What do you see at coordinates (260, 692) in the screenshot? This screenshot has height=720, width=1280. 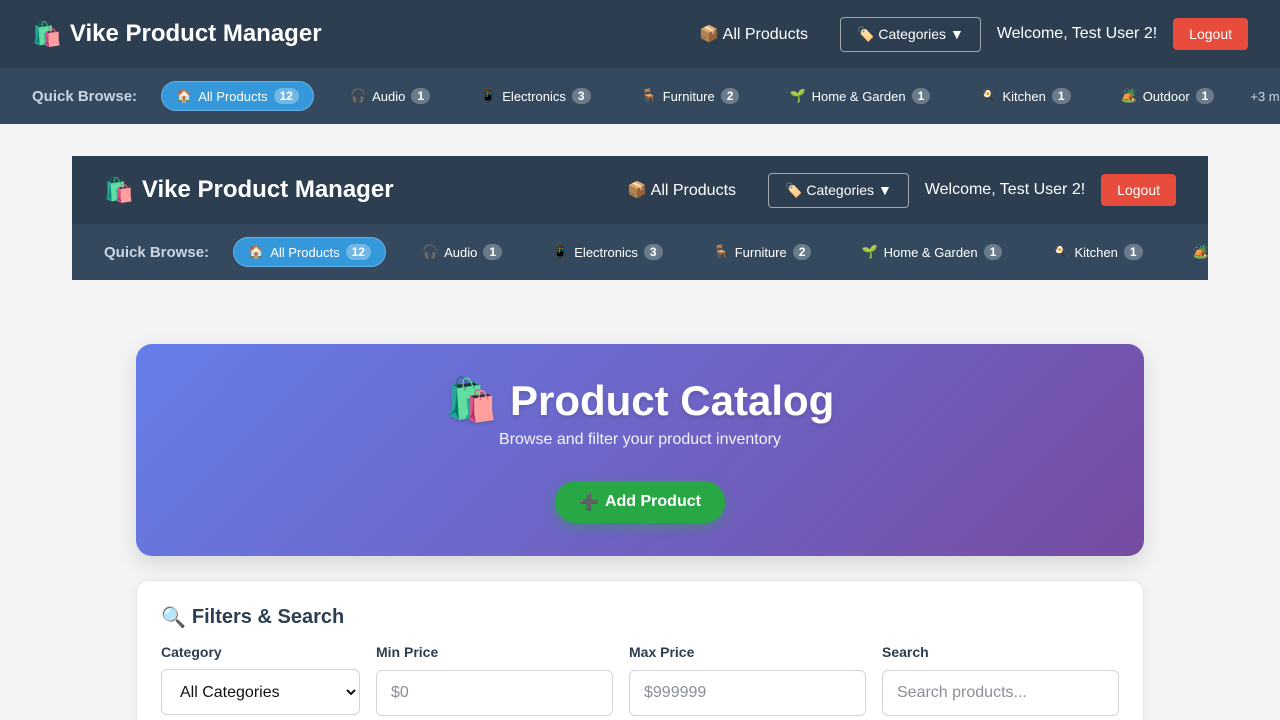 I see `category-select: All Categories` at bounding box center [260, 692].